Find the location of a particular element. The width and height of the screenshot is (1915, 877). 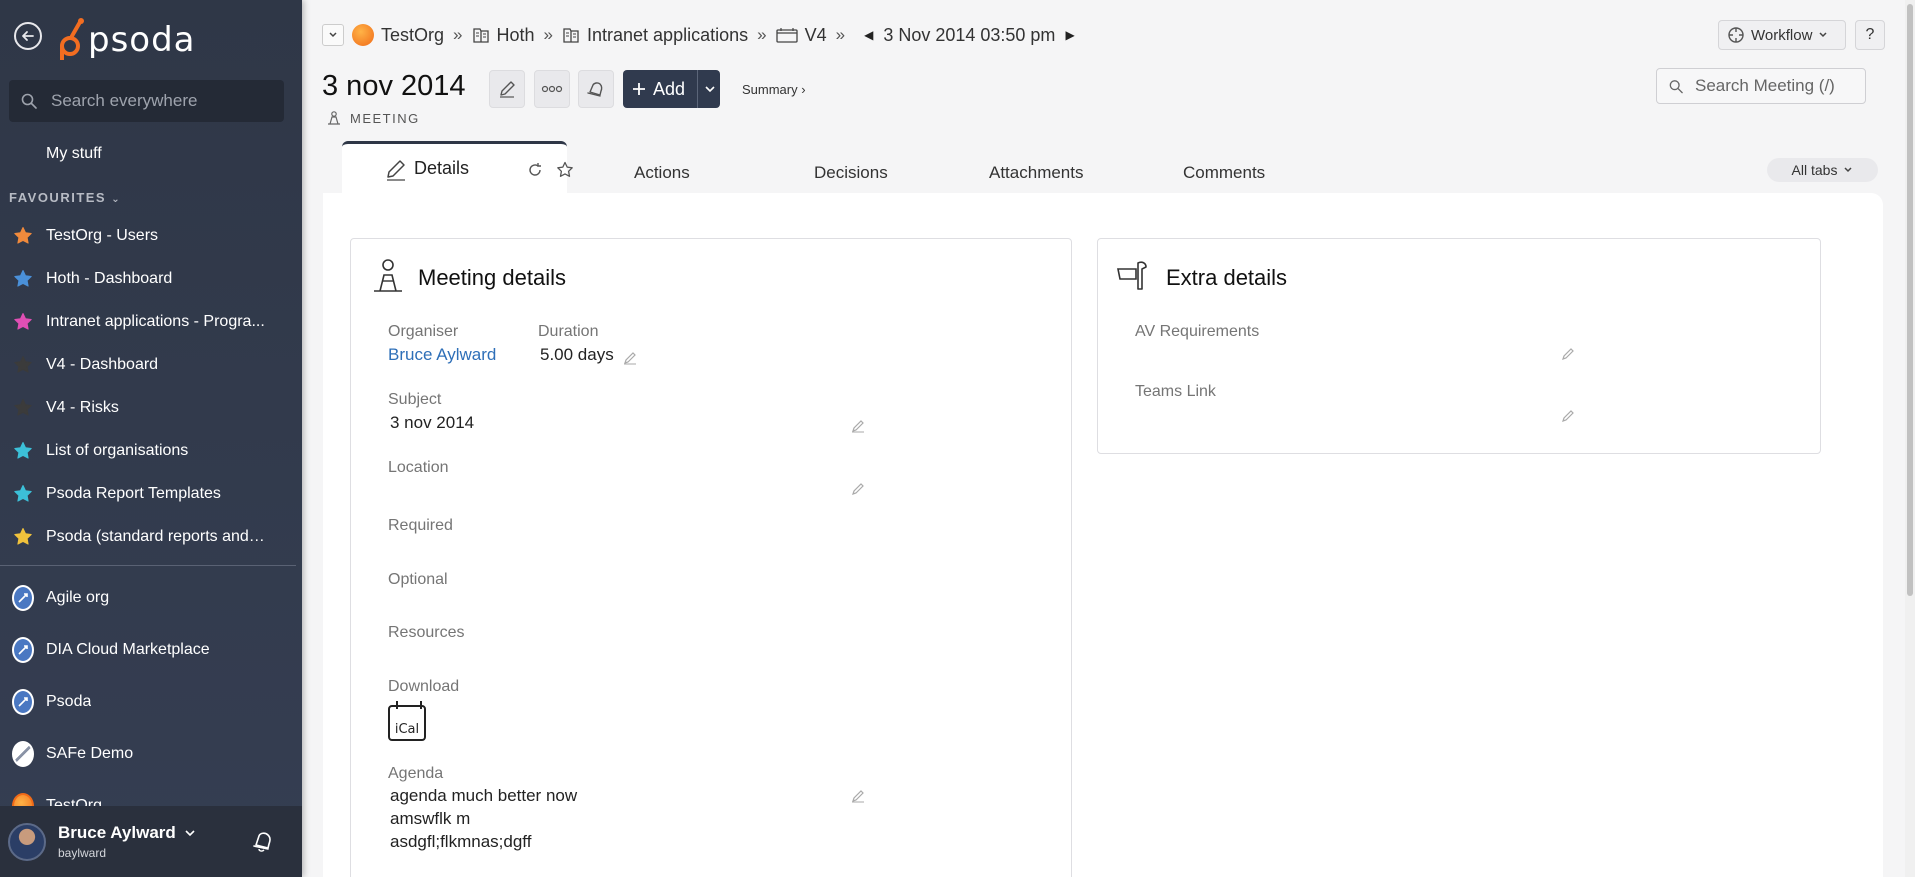

tab-attachments: Attachments is located at coordinates (1036, 173).